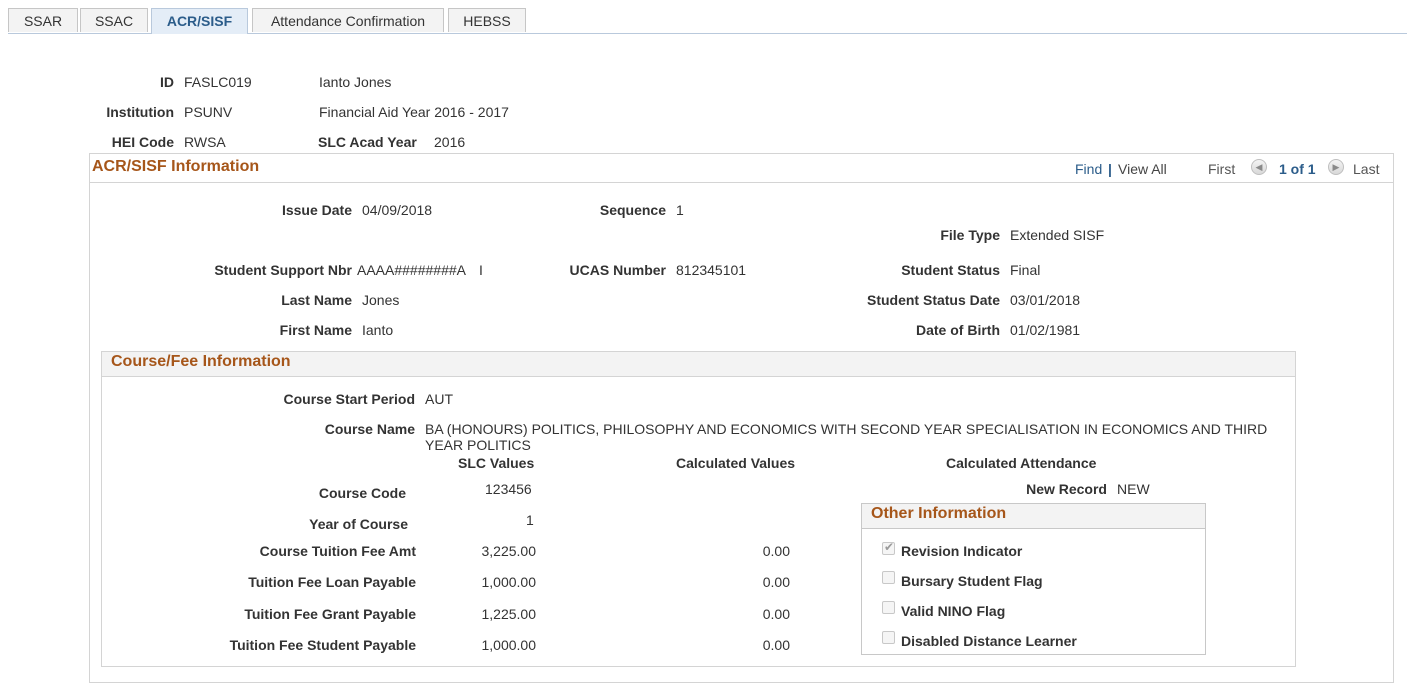 This screenshot has width=1407, height=683. What do you see at coordinates (1133, 489) in the screenshot?
I see `new-record-value: NEW` at bounding box center [1133, 489].